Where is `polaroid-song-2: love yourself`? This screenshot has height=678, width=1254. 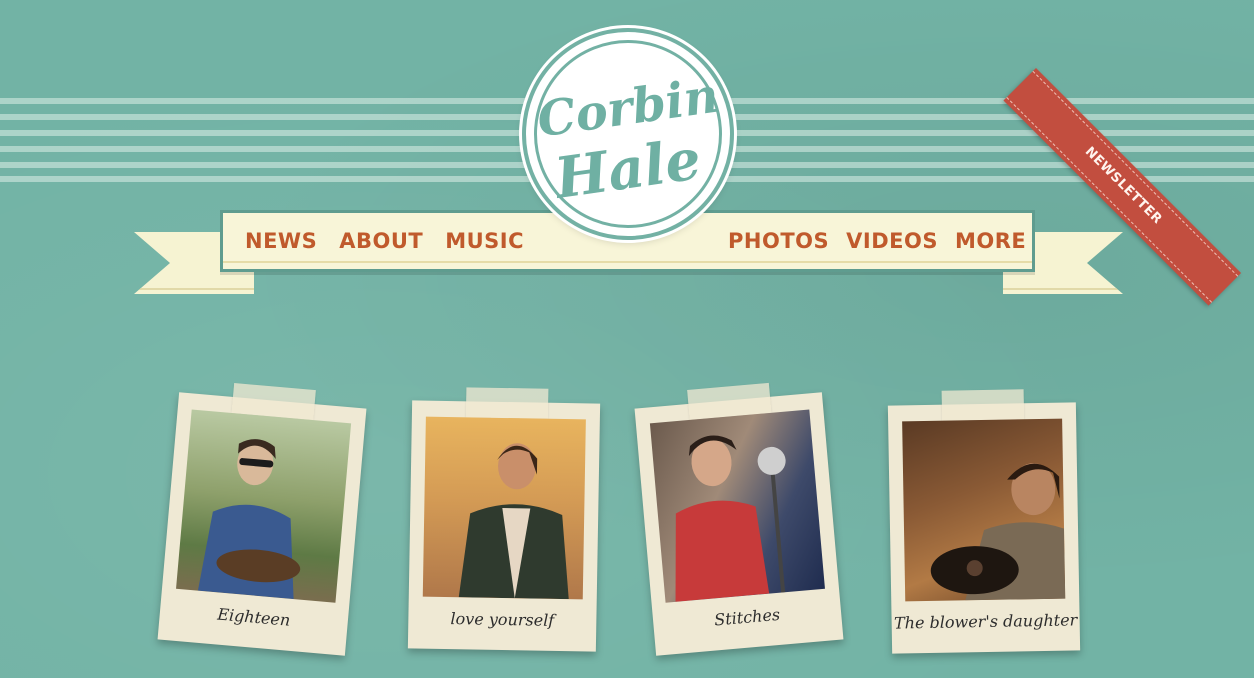 polaroid-song-2: love yourself is located at coordinates (504, 519).